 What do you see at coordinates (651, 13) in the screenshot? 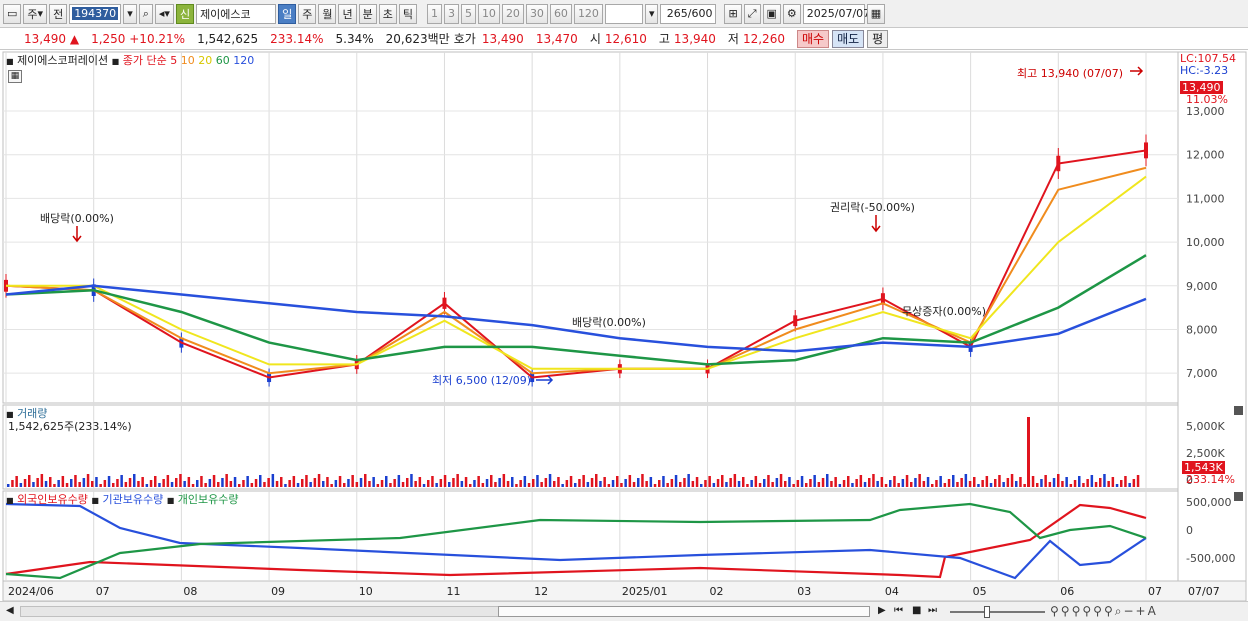
I see `interval-dropdown-icon: ▾` at bounding box center [651, 13].